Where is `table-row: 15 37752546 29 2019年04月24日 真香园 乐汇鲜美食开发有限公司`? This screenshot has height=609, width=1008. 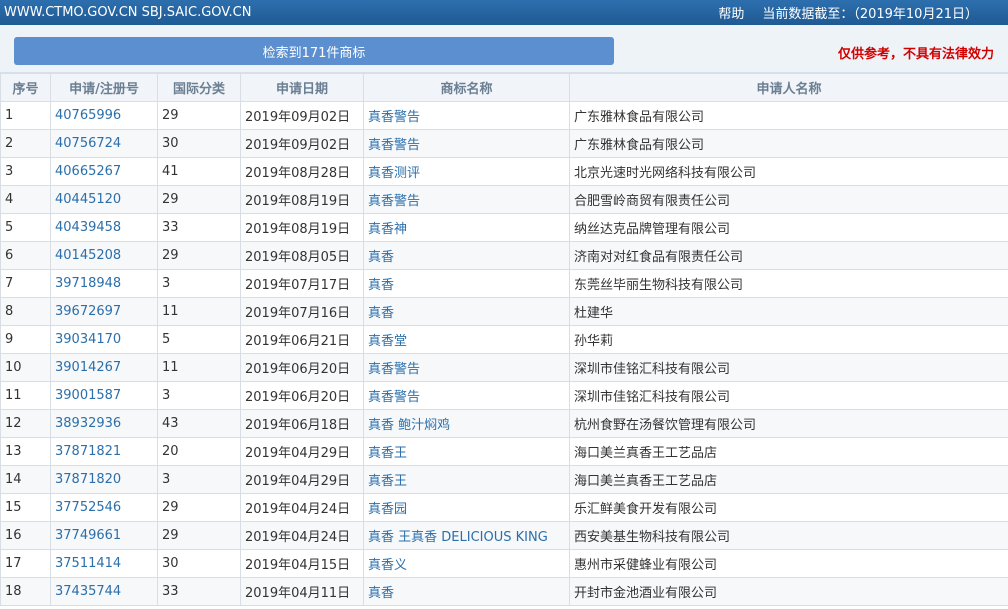
table-row: 15 37752546 29 2019年04月24日 真香园 乐汇鲜美食开发有限公司 is located at coordinates (504, 507).